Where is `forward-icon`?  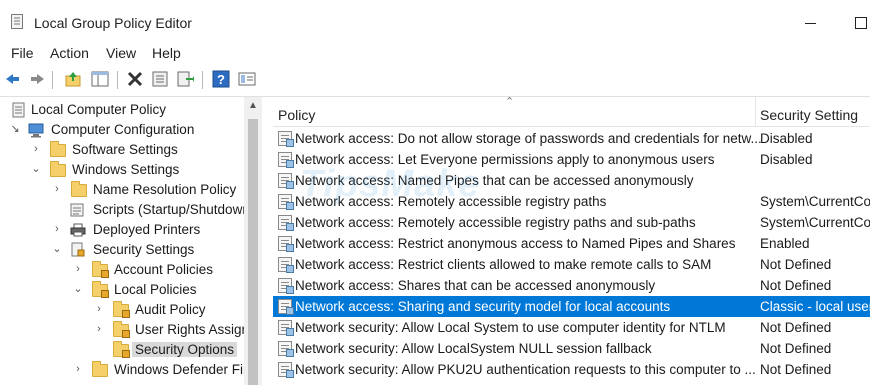 forward-icon is located at coordinates (37, 79).